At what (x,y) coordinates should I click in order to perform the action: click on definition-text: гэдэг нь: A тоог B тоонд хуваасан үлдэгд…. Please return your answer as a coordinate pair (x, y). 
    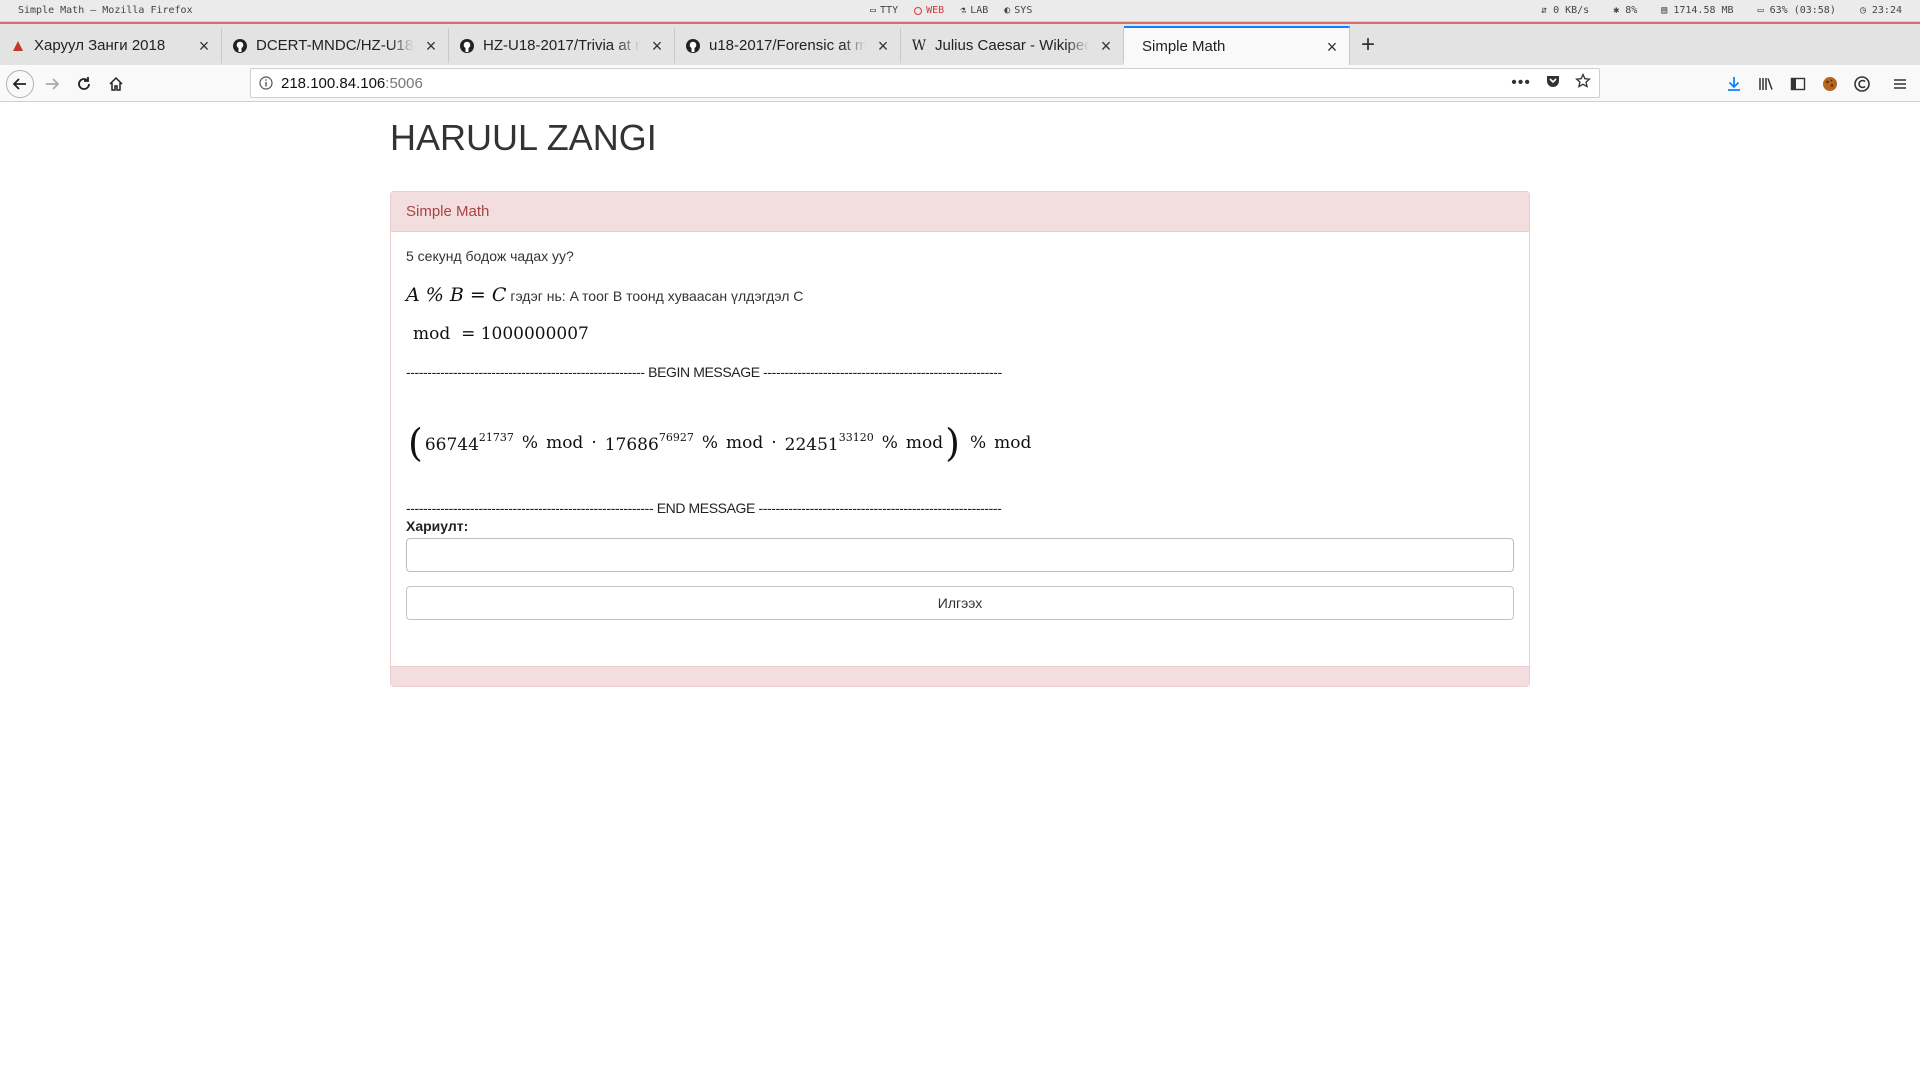
    Looking at the image, I should click on (657, 296).